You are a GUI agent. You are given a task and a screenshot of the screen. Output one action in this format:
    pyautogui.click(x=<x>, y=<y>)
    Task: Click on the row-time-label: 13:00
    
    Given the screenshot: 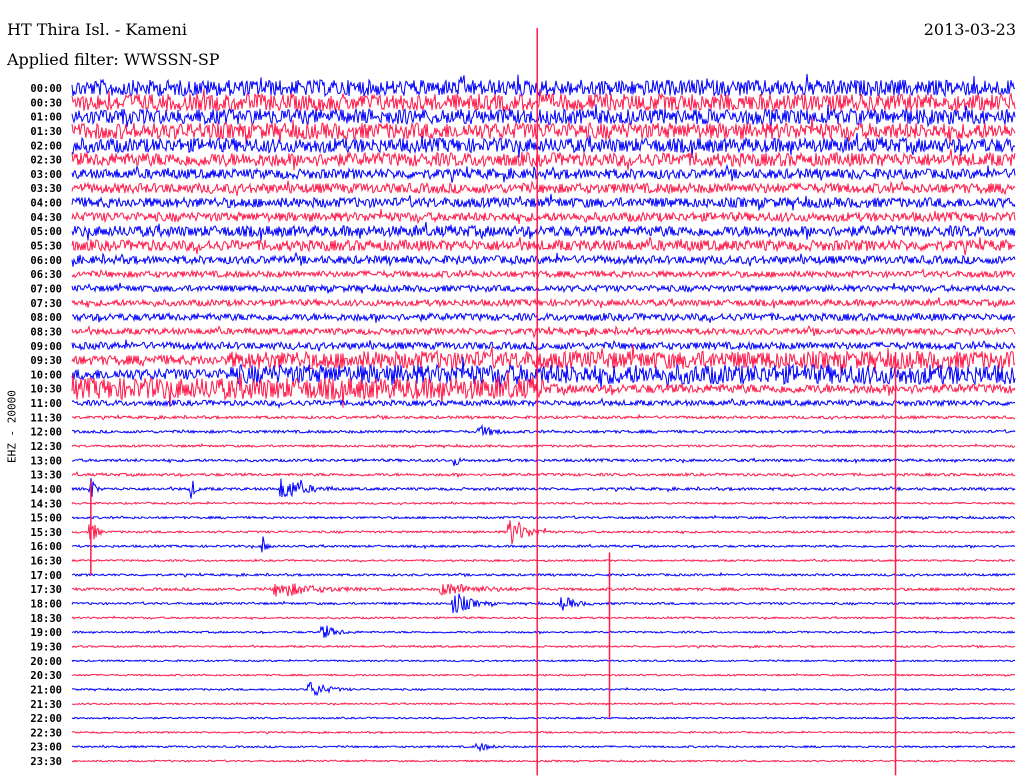 What is the action you would take?
    pyautogui.click(x=46, y=461)
    